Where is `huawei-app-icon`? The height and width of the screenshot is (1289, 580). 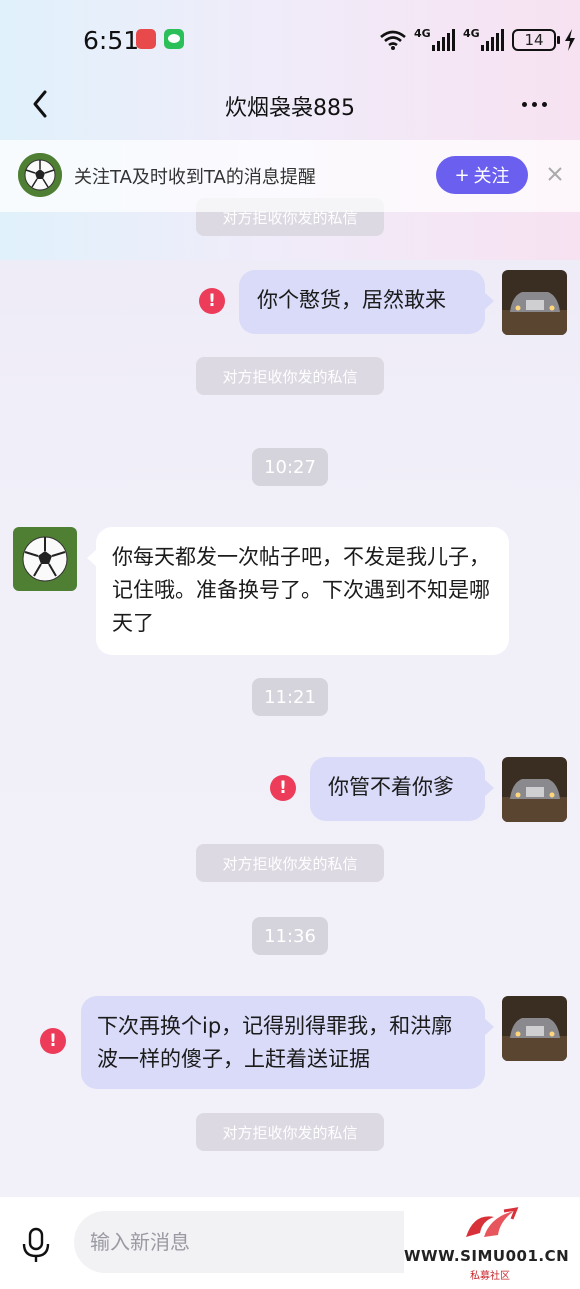 huawei-app-icon is located at coordinates (146, 39).